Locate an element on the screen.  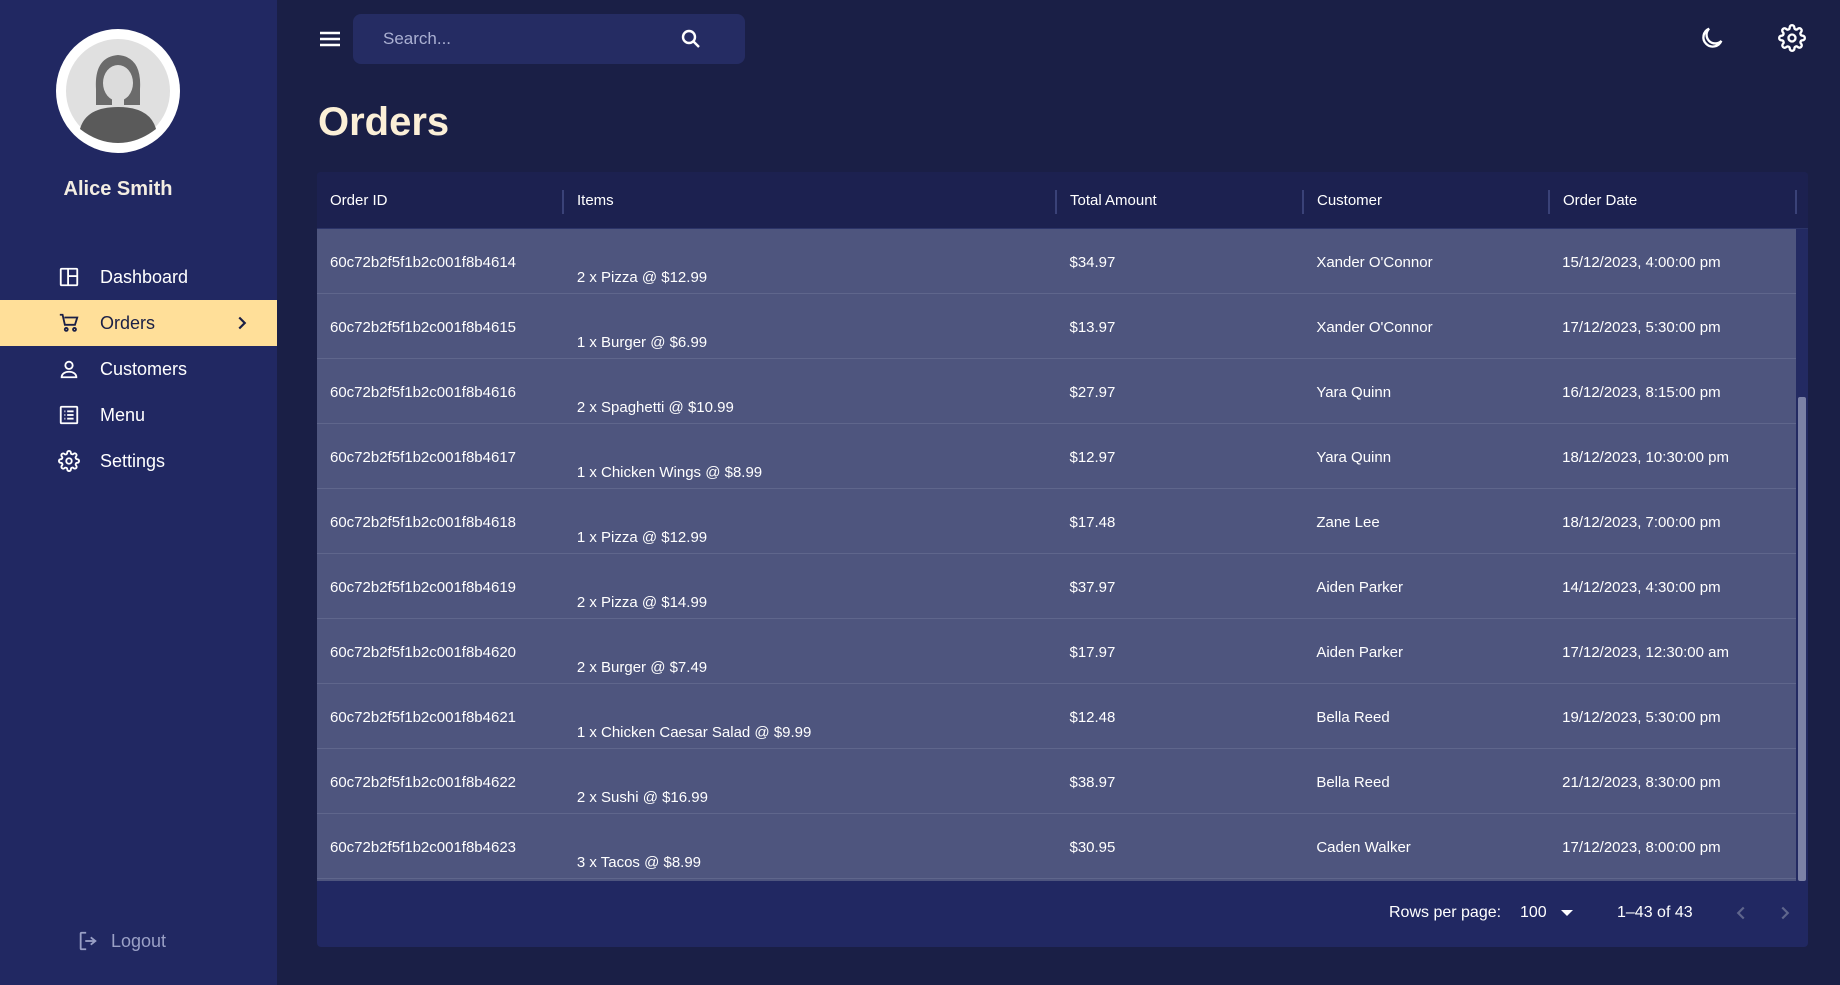
table-scrollbar is located at coordinates (1802, 555).